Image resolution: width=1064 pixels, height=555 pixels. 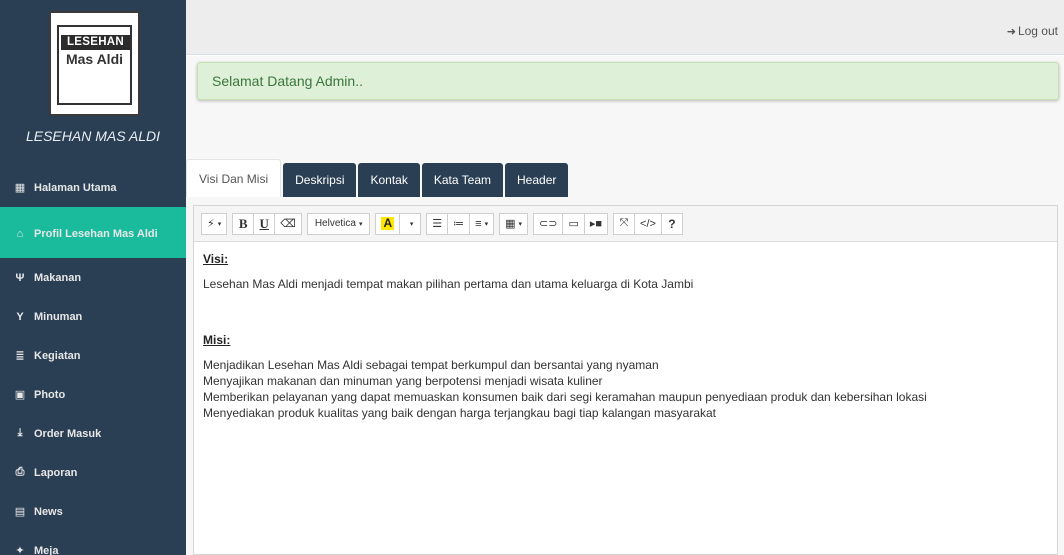 I want to click on newspaper-icon: ▤, so click(x=20, y=512).